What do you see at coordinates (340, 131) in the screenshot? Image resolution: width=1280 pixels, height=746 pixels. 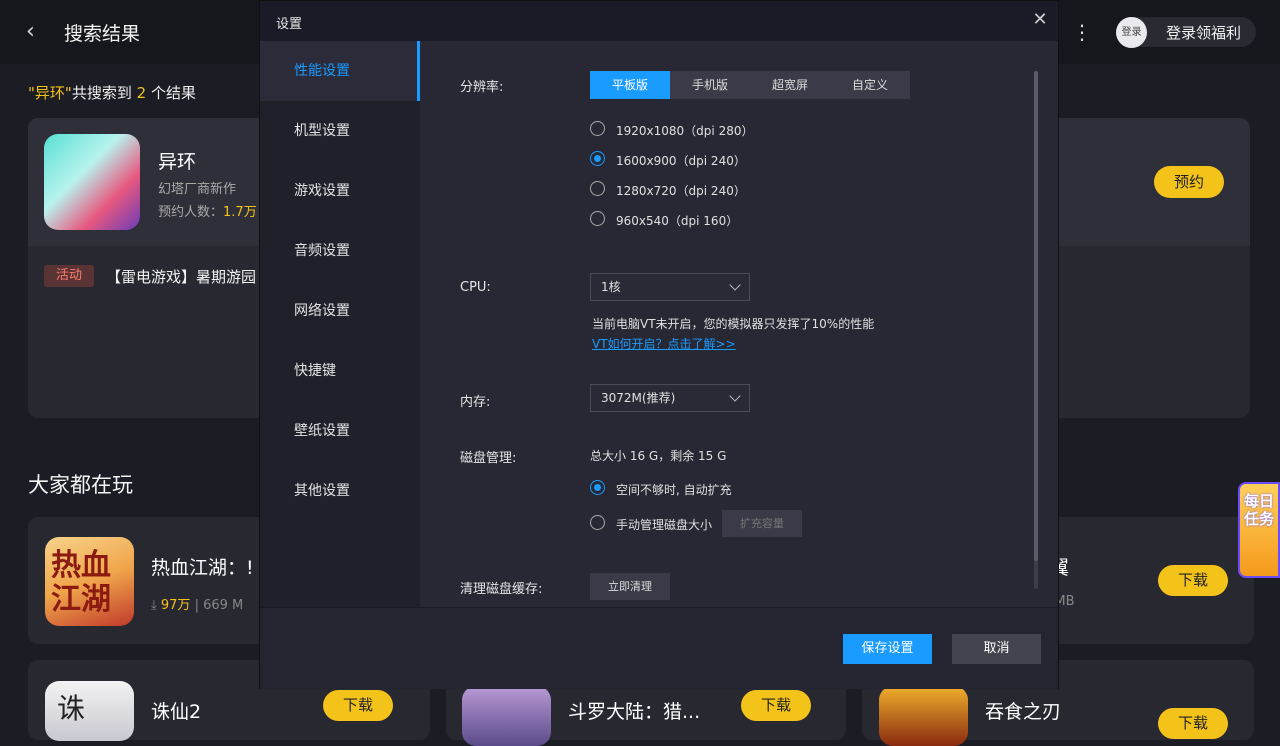 I see `nav-item-device: 机型设置` at bounding box center [340, 131].